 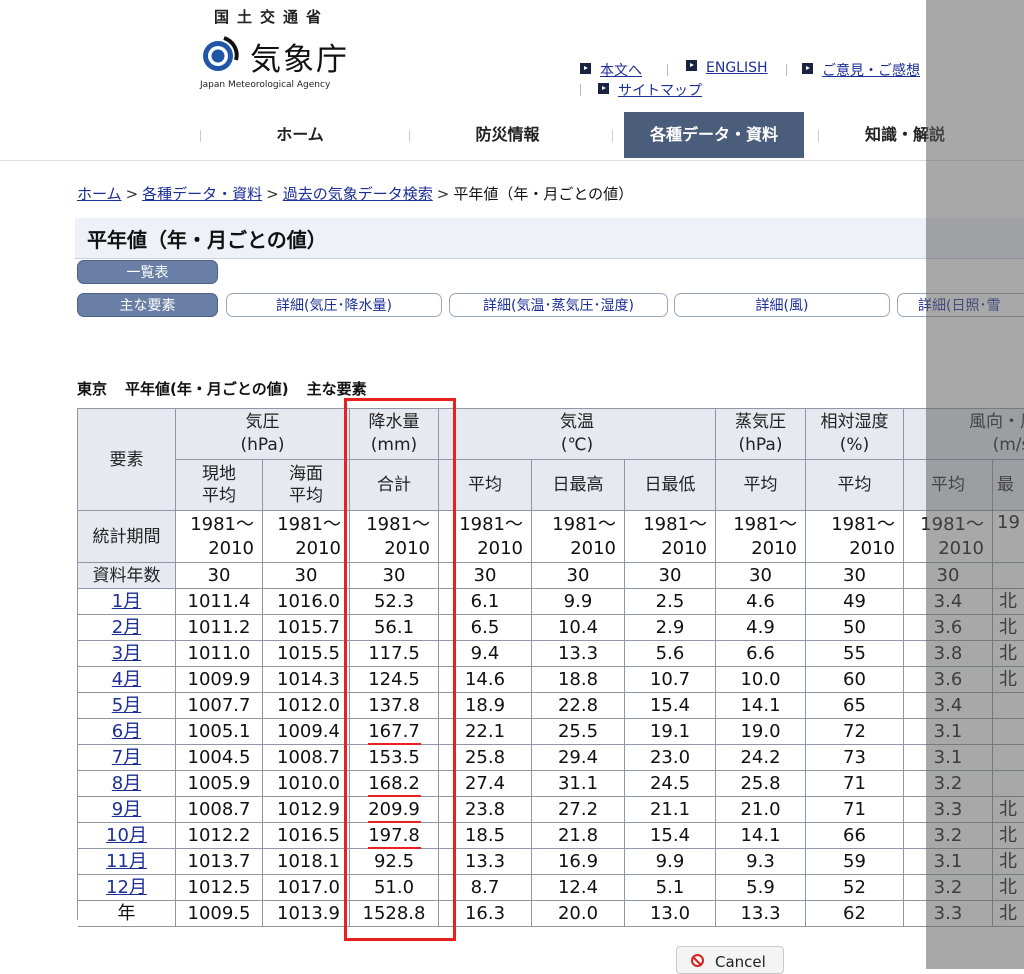 What do you see at coordinates (127, 460) in the screenshot?
I see `header-element: 要素` at bounding box center [127, 460].